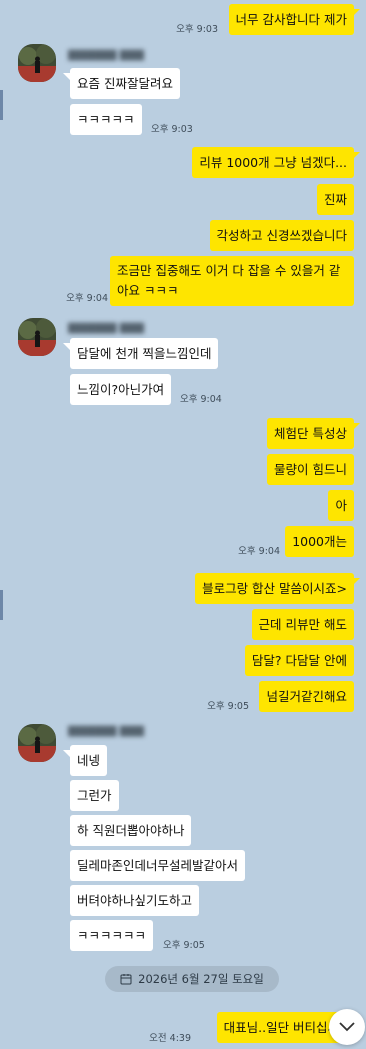 The height and width of the screenshot is (1049, 366). I want to click on other-message-bubble: ㅋㅋㅋㅋㅋㅋ, so click(112, 935).